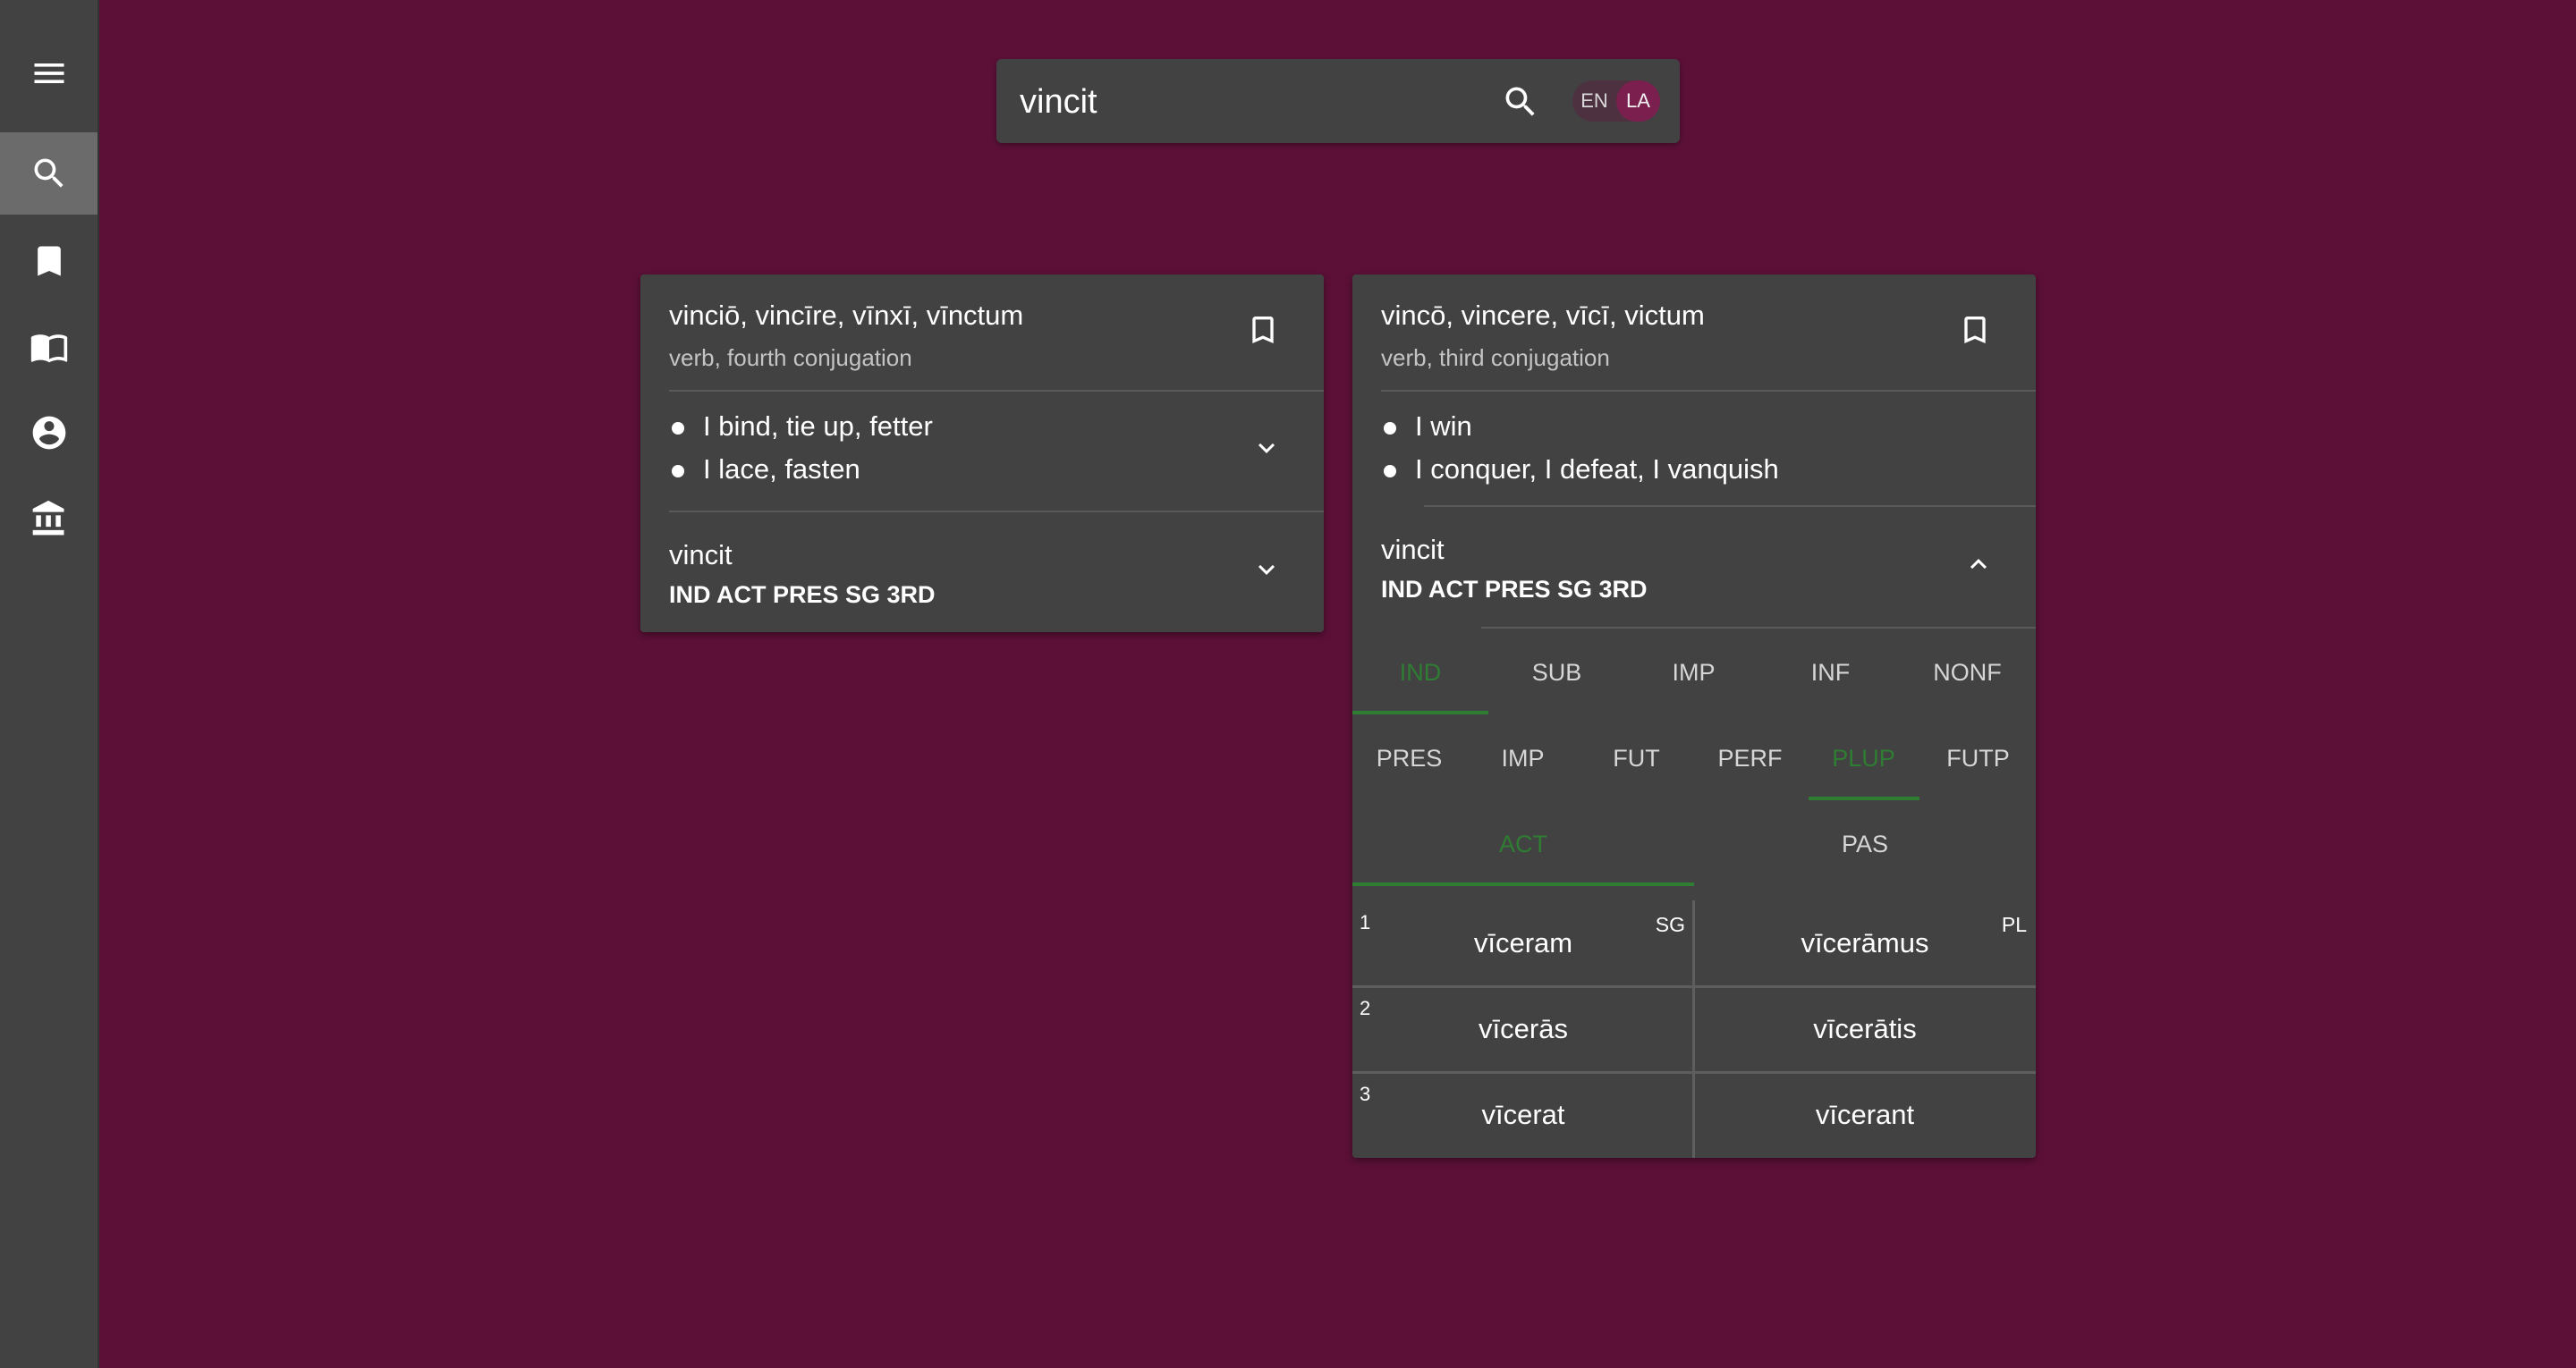  What do you see at coordinates (818, 426) in the screenshot?
I see `definition-item: I bind, tie up, fetter` at bounding box center [818, 426].